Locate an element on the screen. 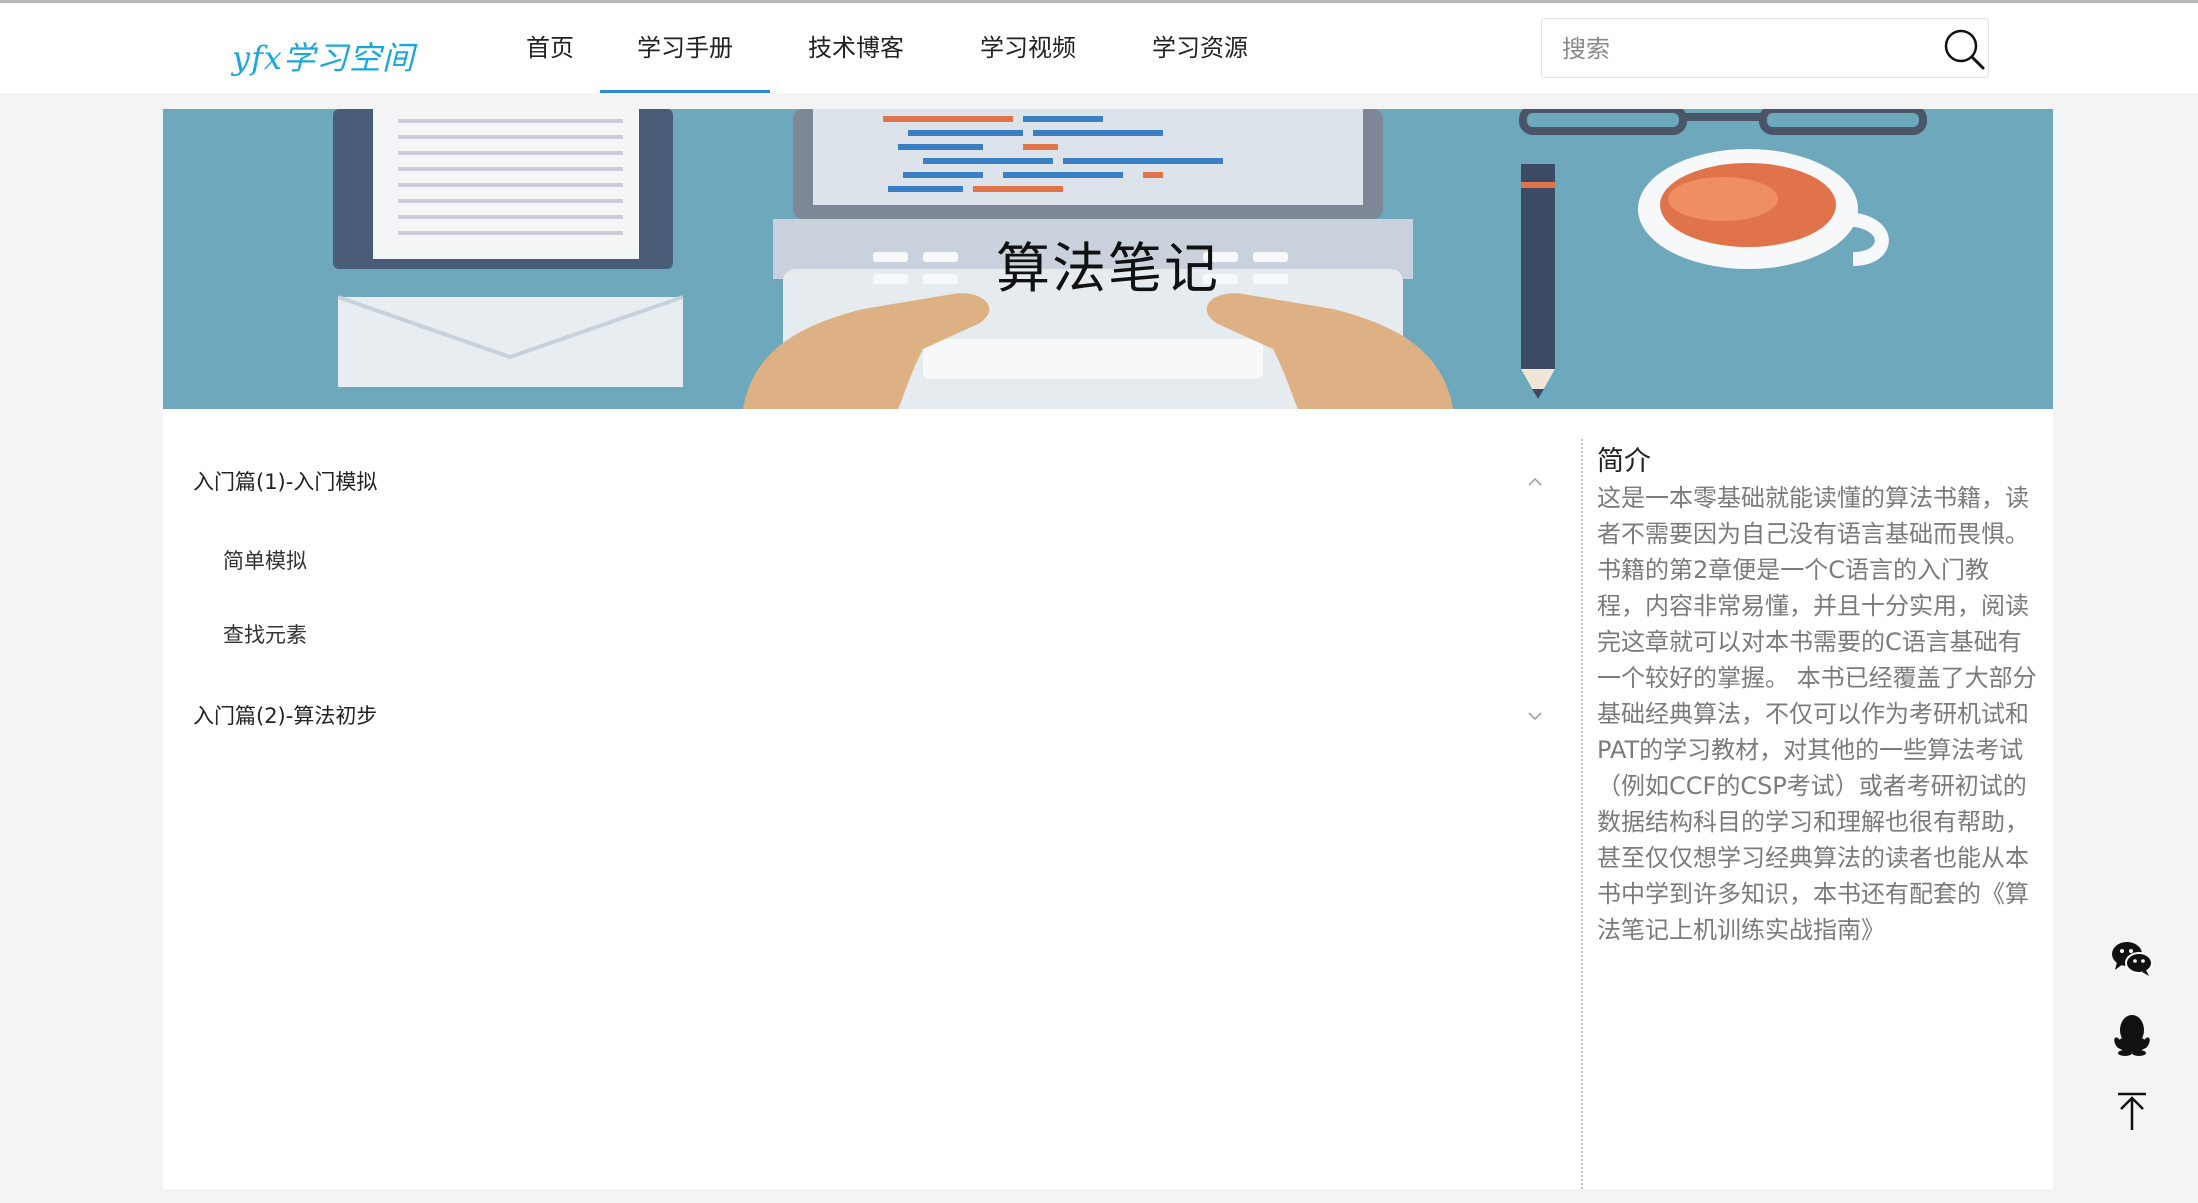 This screenshot has height=1203, width=2198. nav-study-manual: 学习手册 is located at coordinates (685, 48).